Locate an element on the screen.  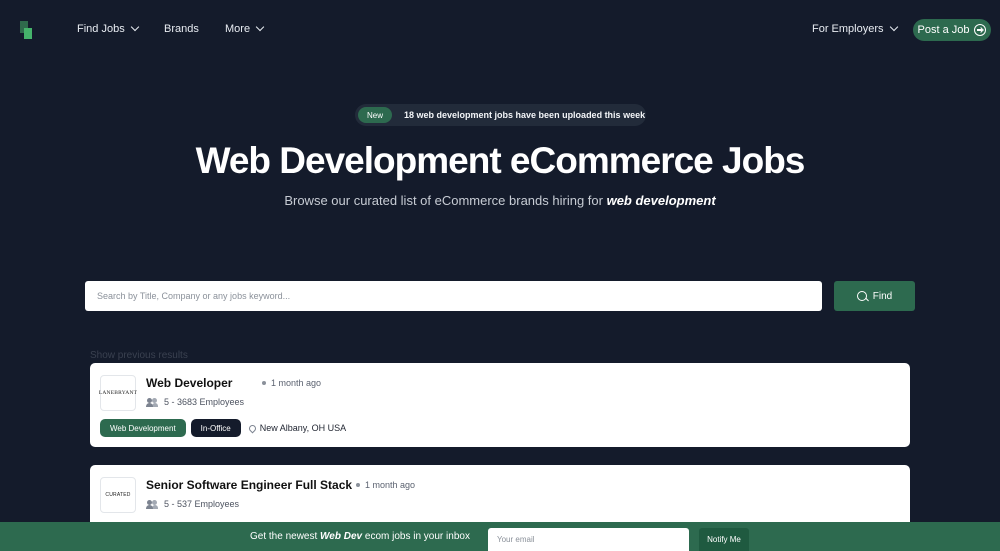
email-input is located at coordinates (588, 539).